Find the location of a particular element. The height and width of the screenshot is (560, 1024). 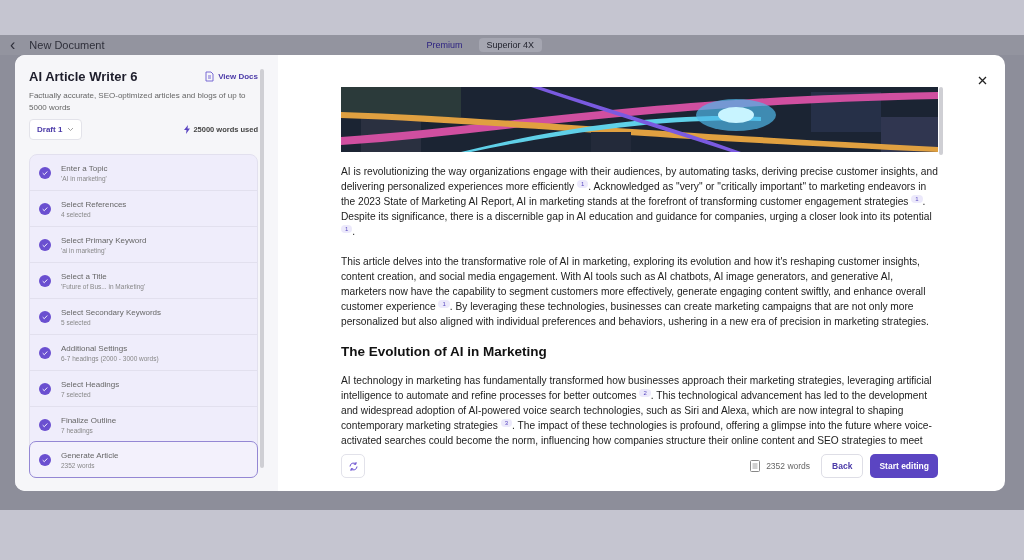

refresh-button is located at coordinates (353, 466).